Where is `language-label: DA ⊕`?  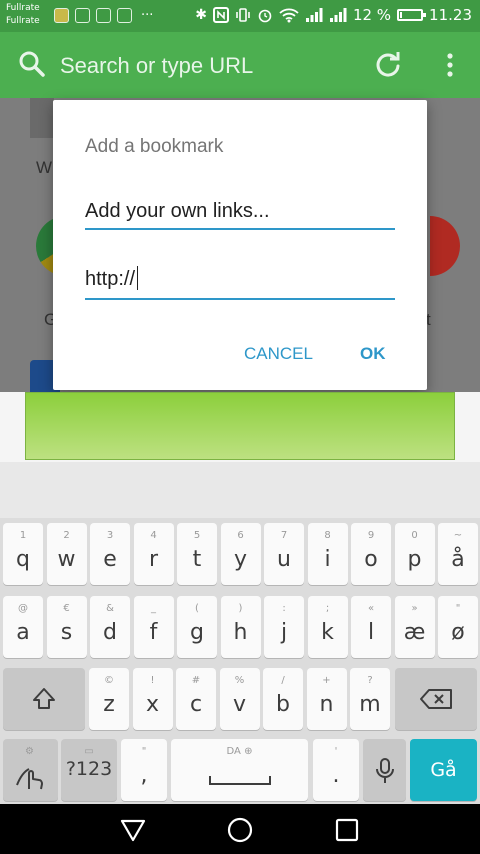 language-label: DA ⊕ is located at coordinates (239, 751).